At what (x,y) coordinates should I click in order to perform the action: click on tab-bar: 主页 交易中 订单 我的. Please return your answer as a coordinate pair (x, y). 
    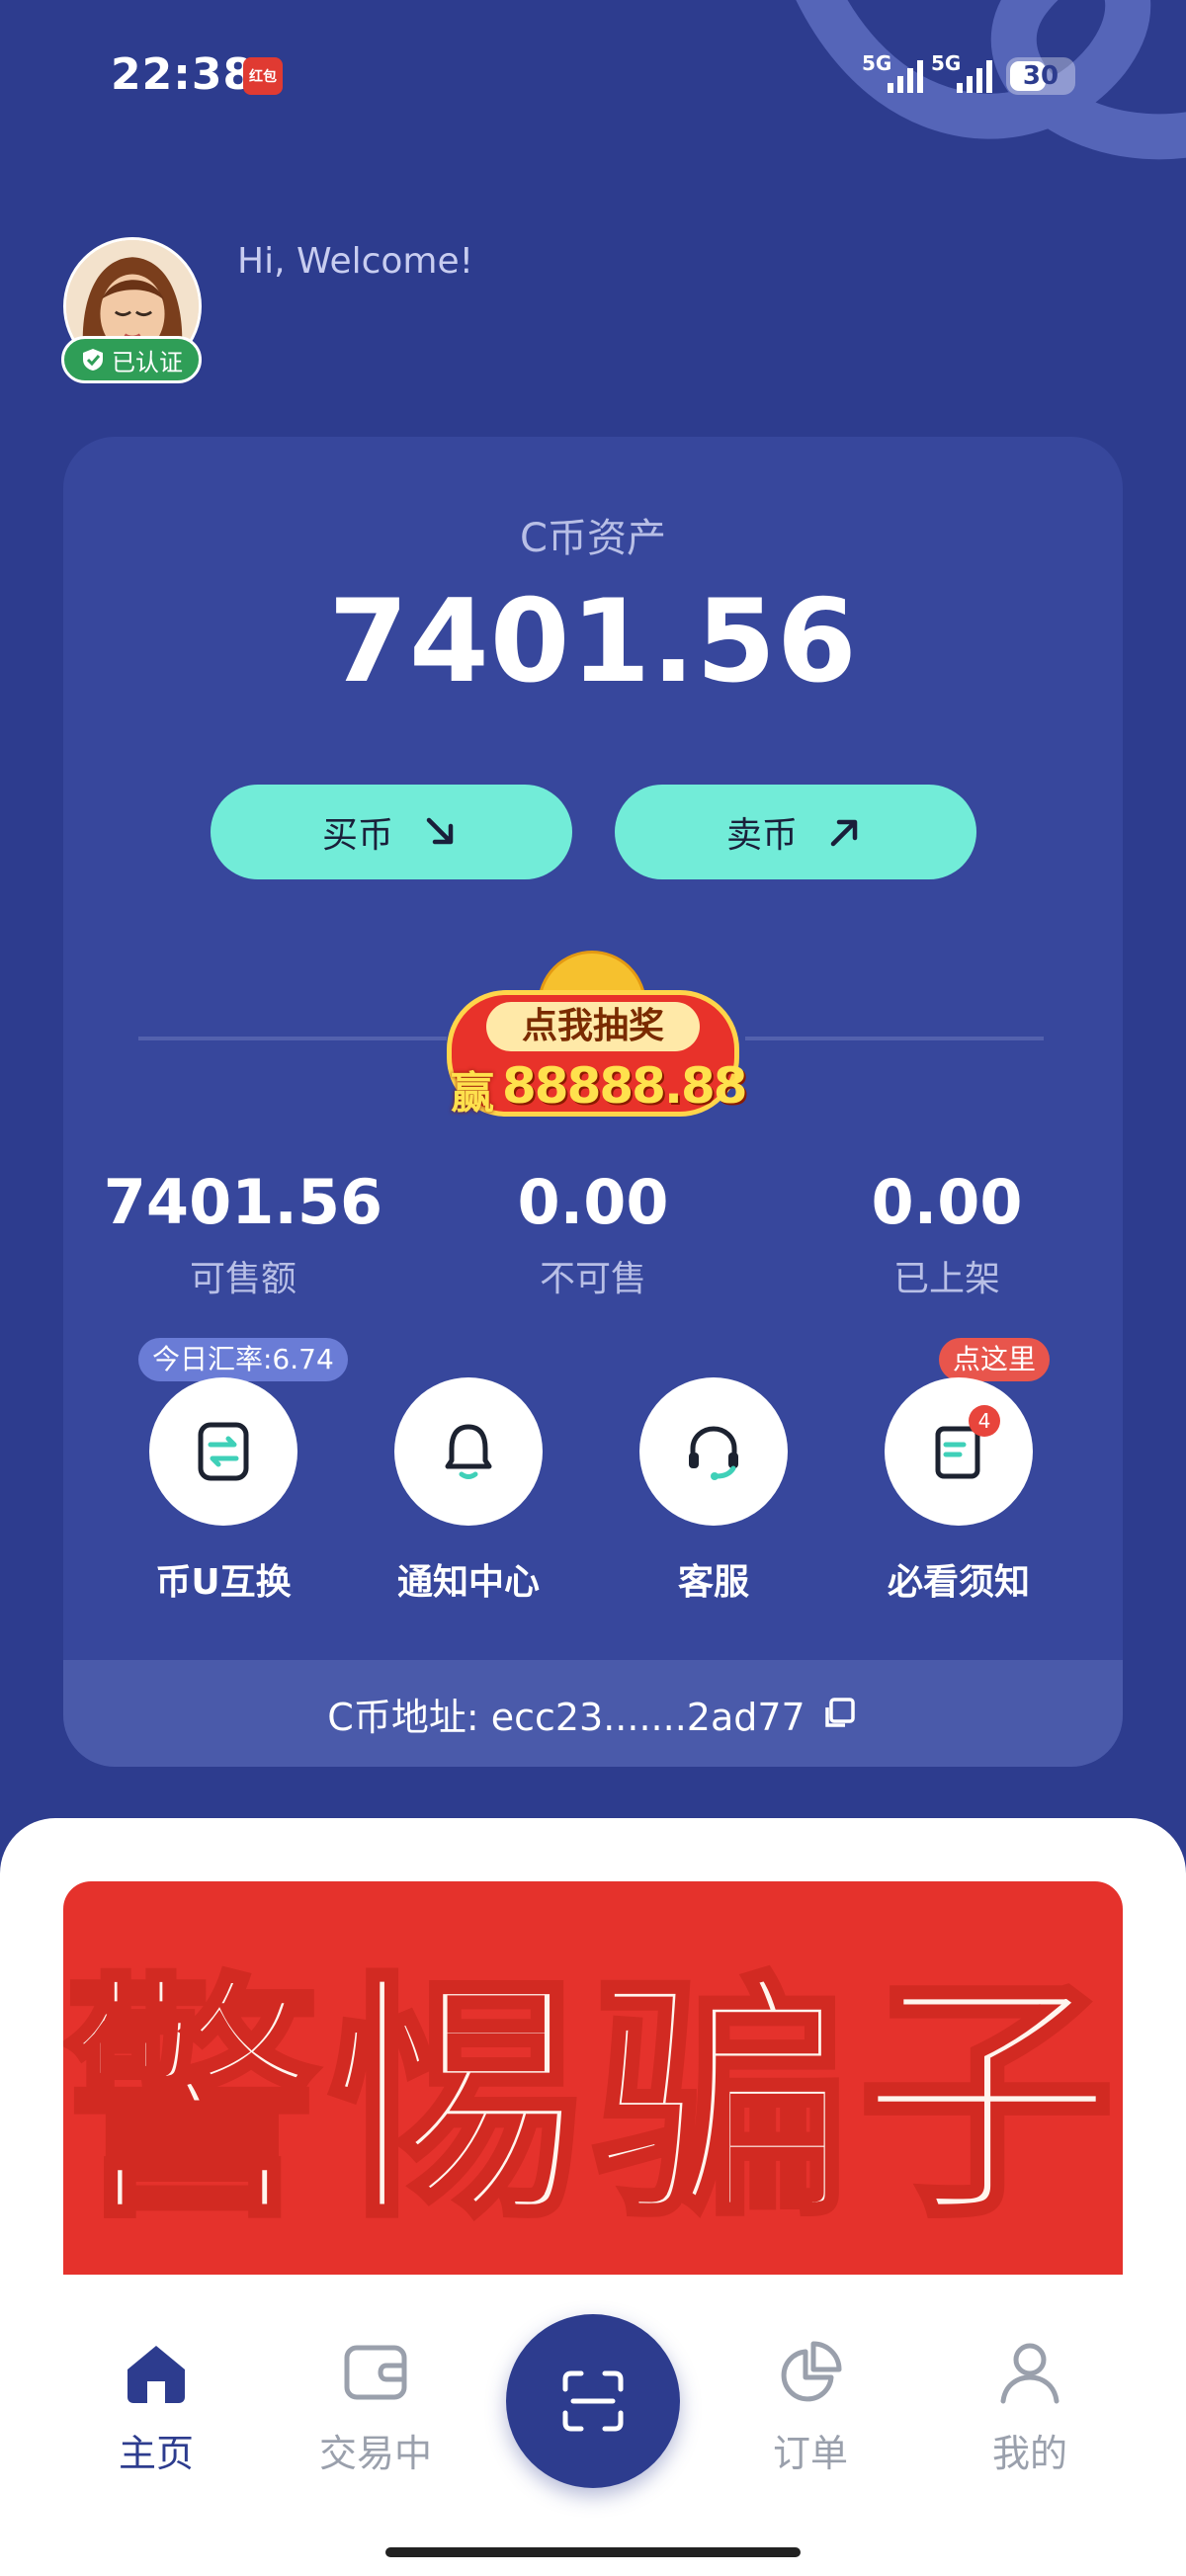
    Looking at the image, I should click on (593, 2425).